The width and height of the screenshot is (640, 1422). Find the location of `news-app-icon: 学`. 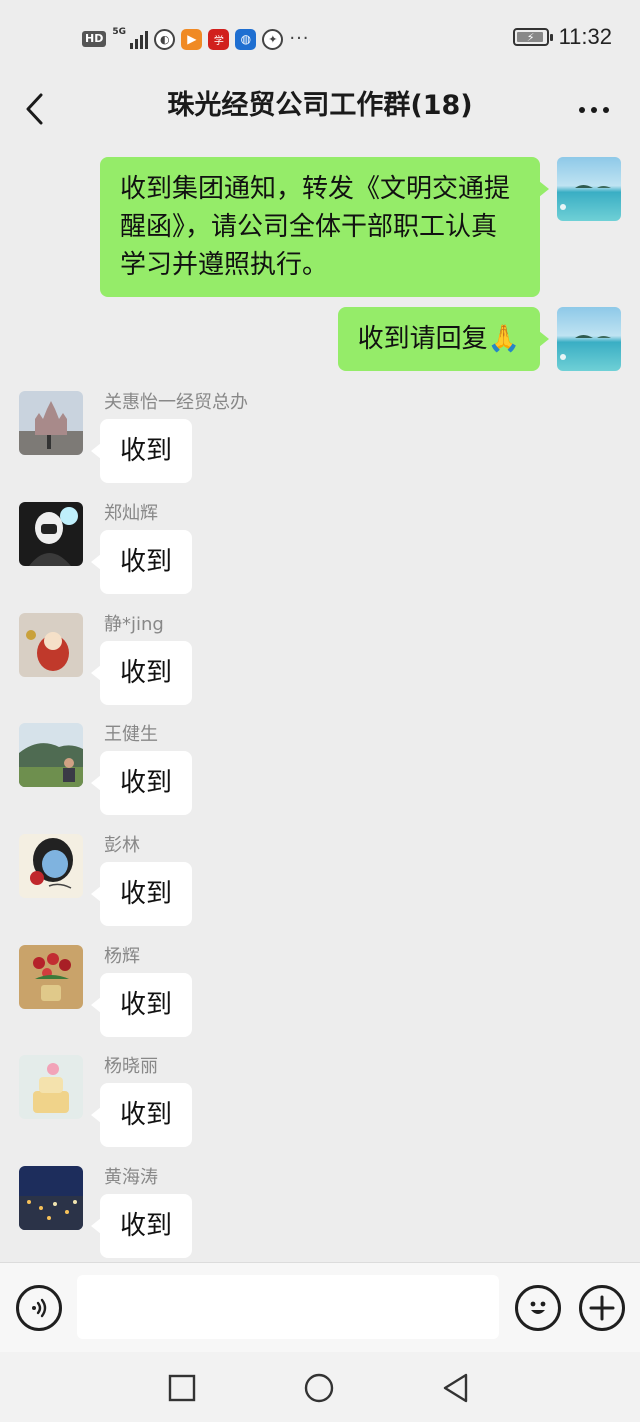

news-app-icon: 学 is located at coordinates (219, 39).